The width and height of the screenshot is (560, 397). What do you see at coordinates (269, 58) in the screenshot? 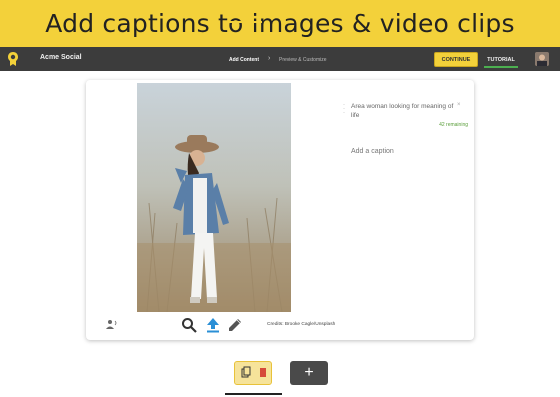
I see `chevron-right-icon: ›` at bounding box center [269, 58].